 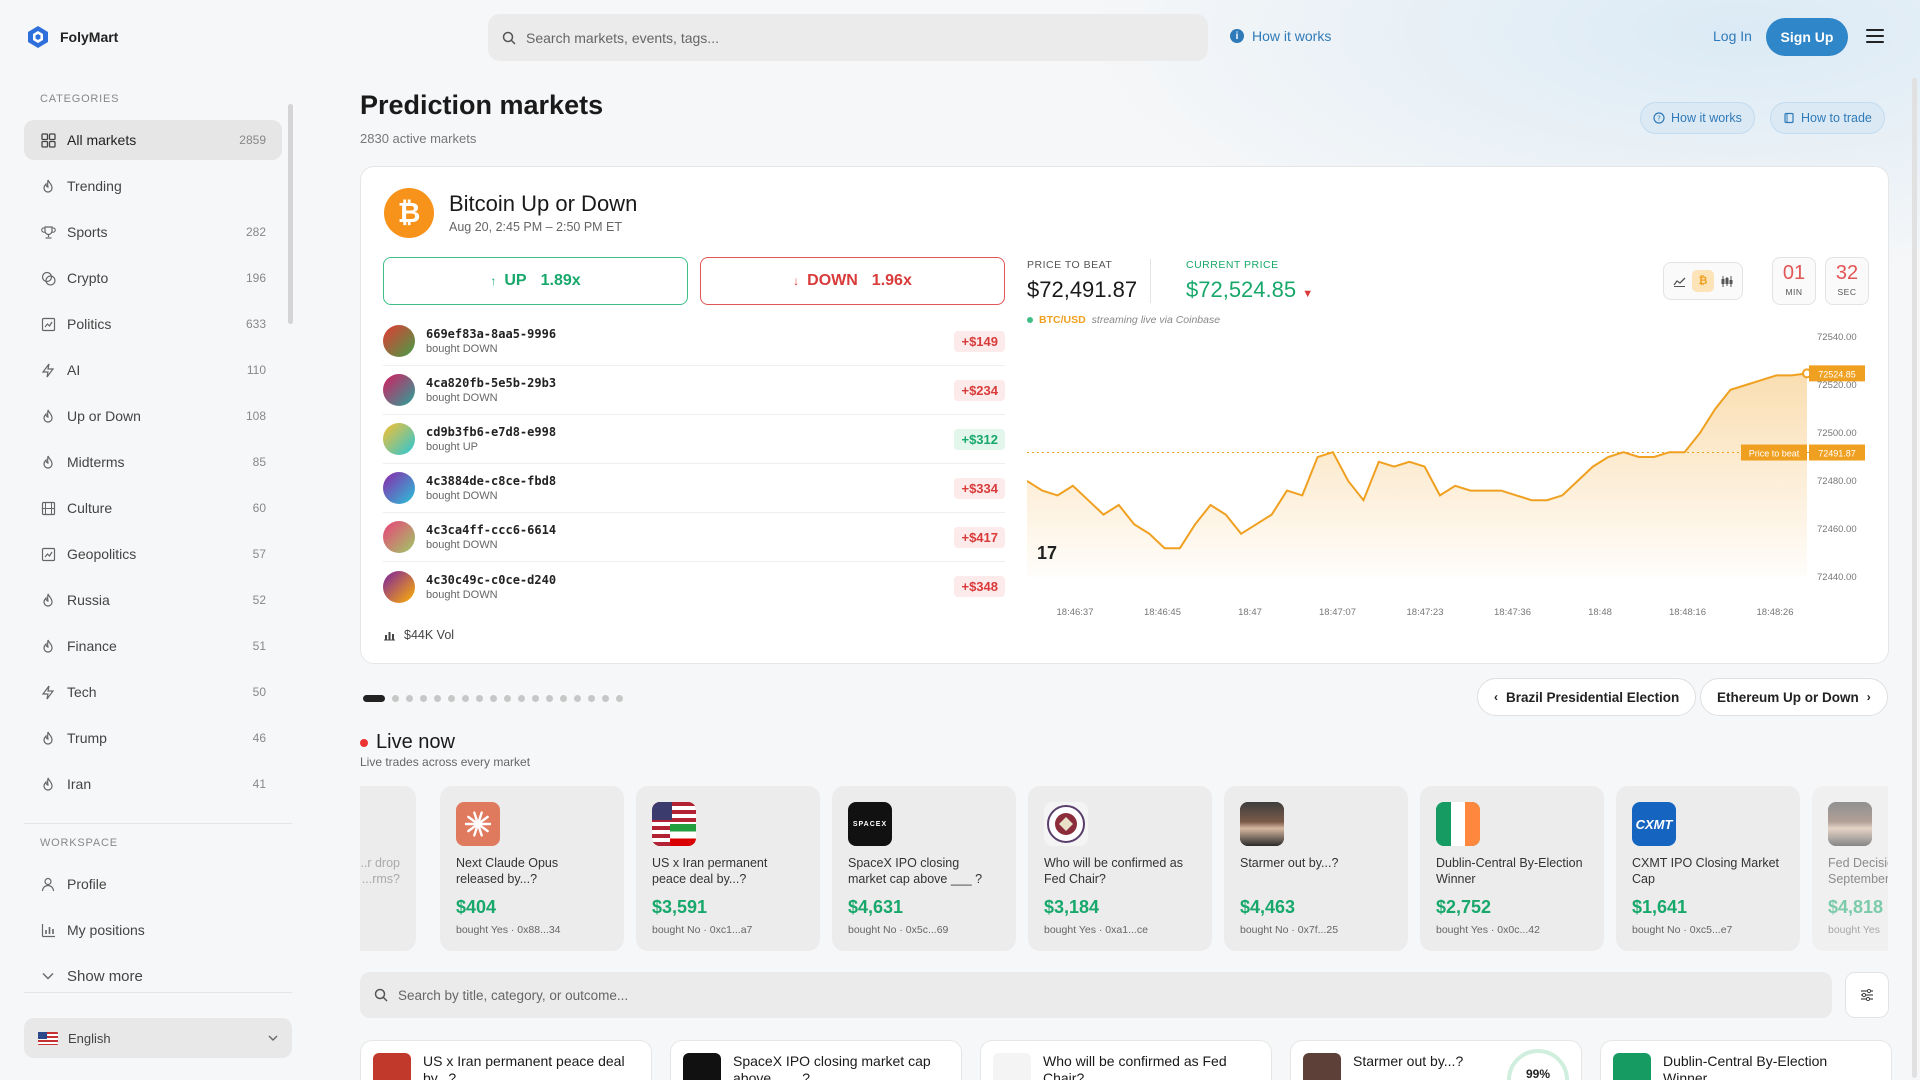 I want to click on how-it-works-link: i How it works, so click(x=1280, y=36).